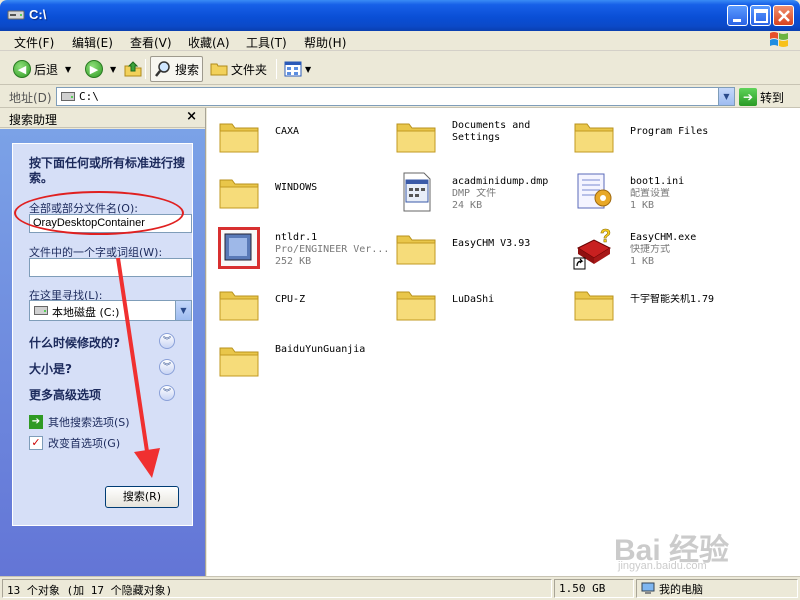 Image resolution: width=800 pixels, height=600 pixels. What do you see at coordinates (672, 299) in the screenshot?
I see `file-name: 千宇智能关机1.79` at bounding box center [672, 299].